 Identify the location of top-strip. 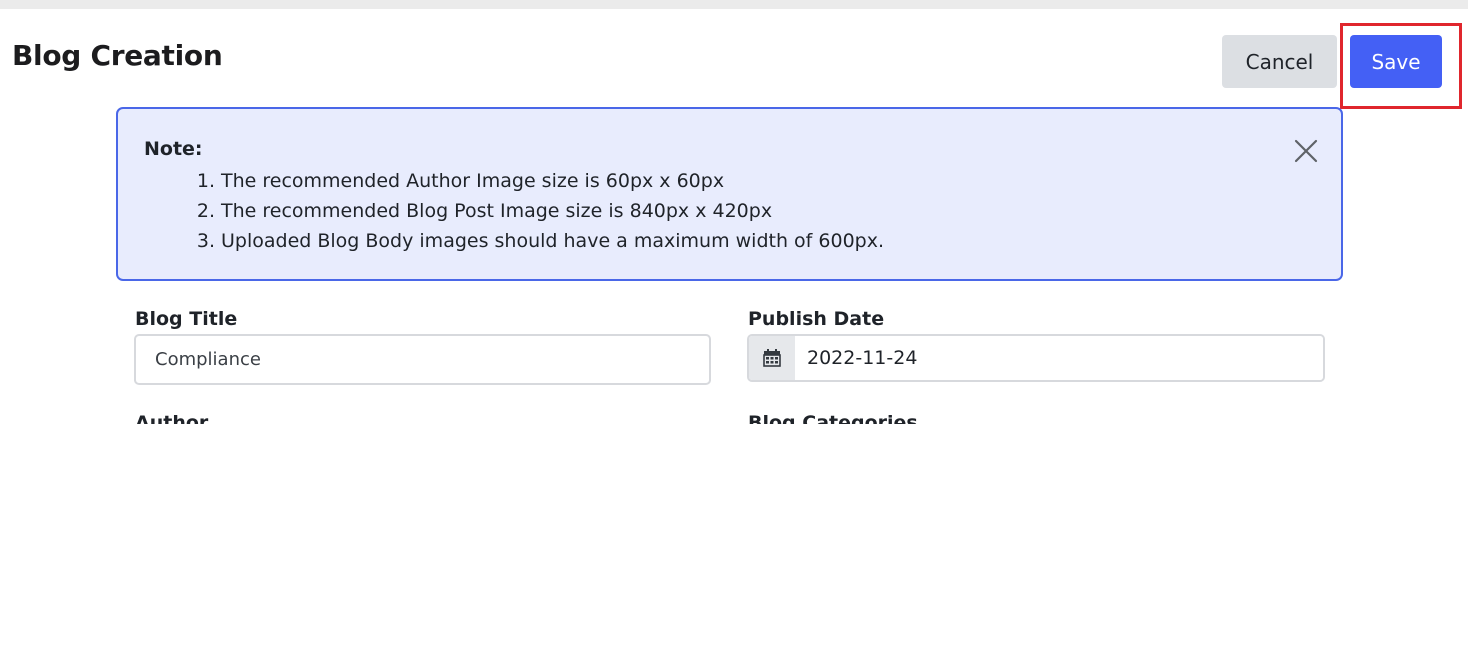
(734, 4).